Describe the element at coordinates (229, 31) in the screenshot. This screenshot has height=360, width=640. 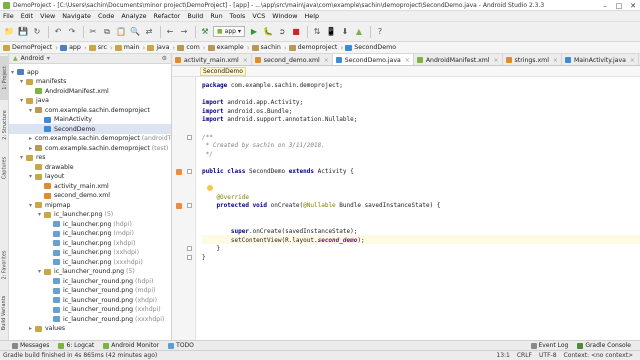
I see `run-configuration-select: ■ app ▾` at that location.